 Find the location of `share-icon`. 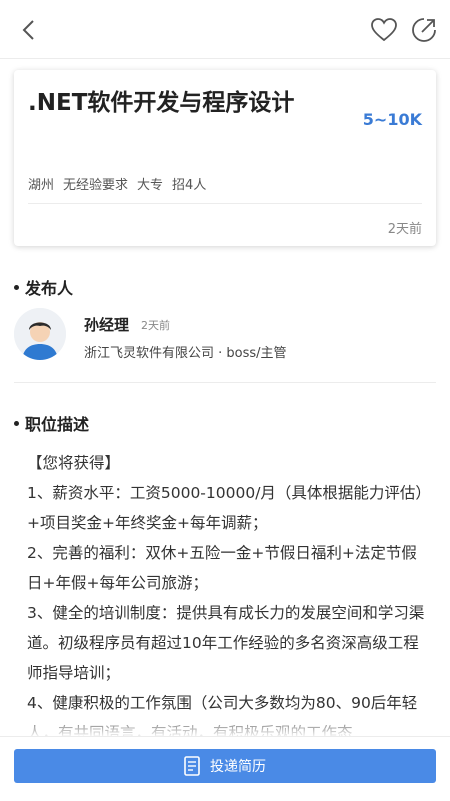

share-icon is located at coordinates (424, 30).